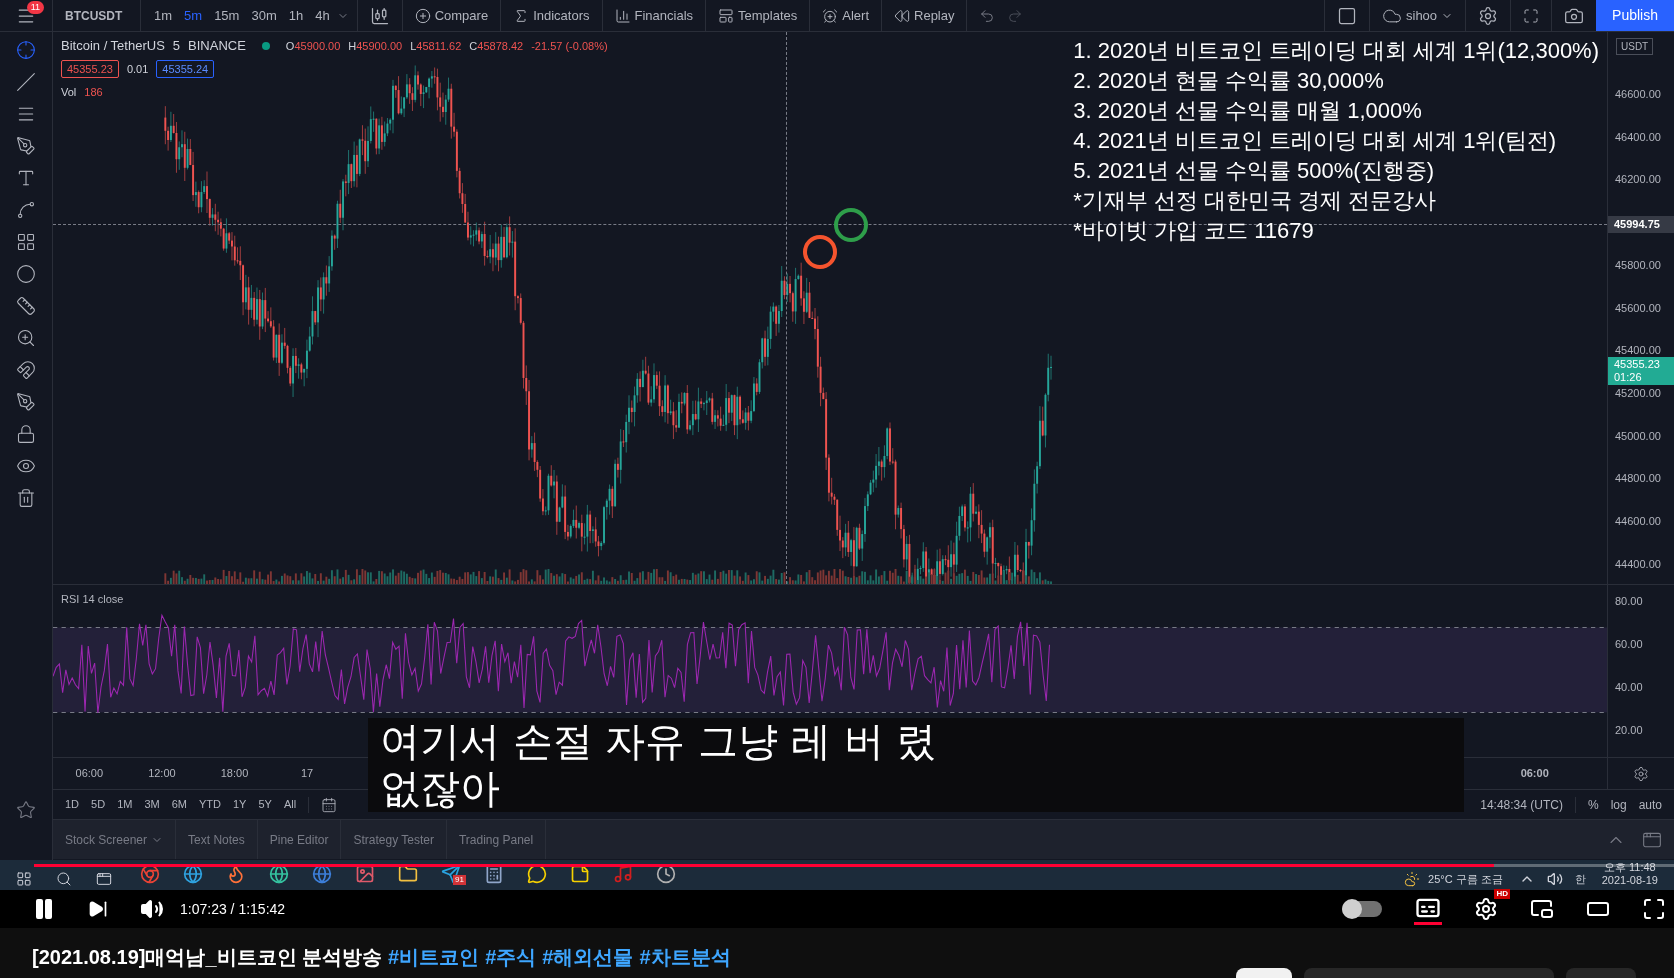 The image size is (1674, 978). Describe the element at coordinates (1650, 804) in the screenshot. I see `scale-button: auto` at that location.